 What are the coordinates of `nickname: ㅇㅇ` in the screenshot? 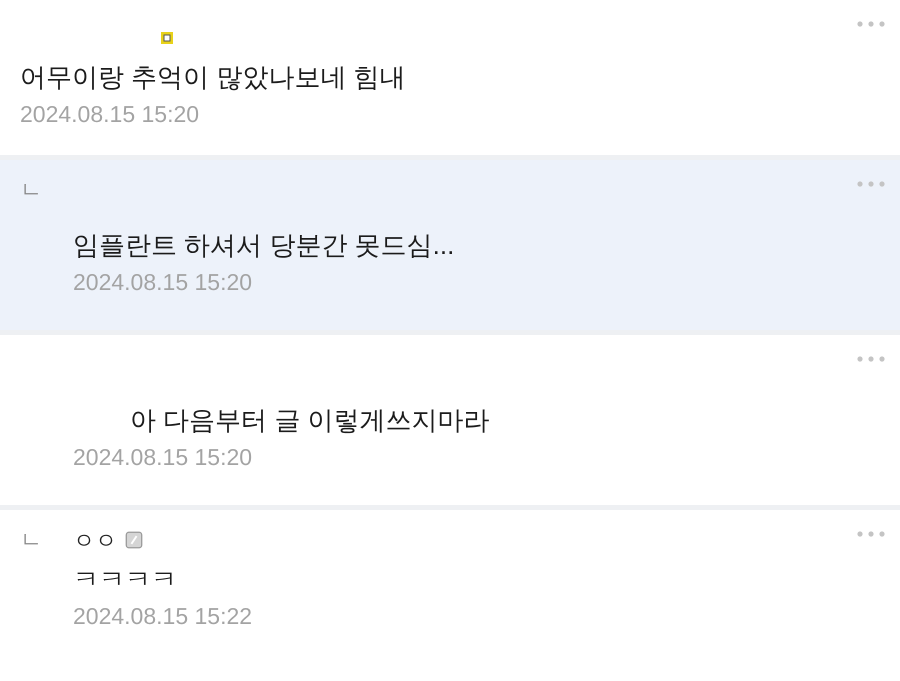 It's located at (95, 540).